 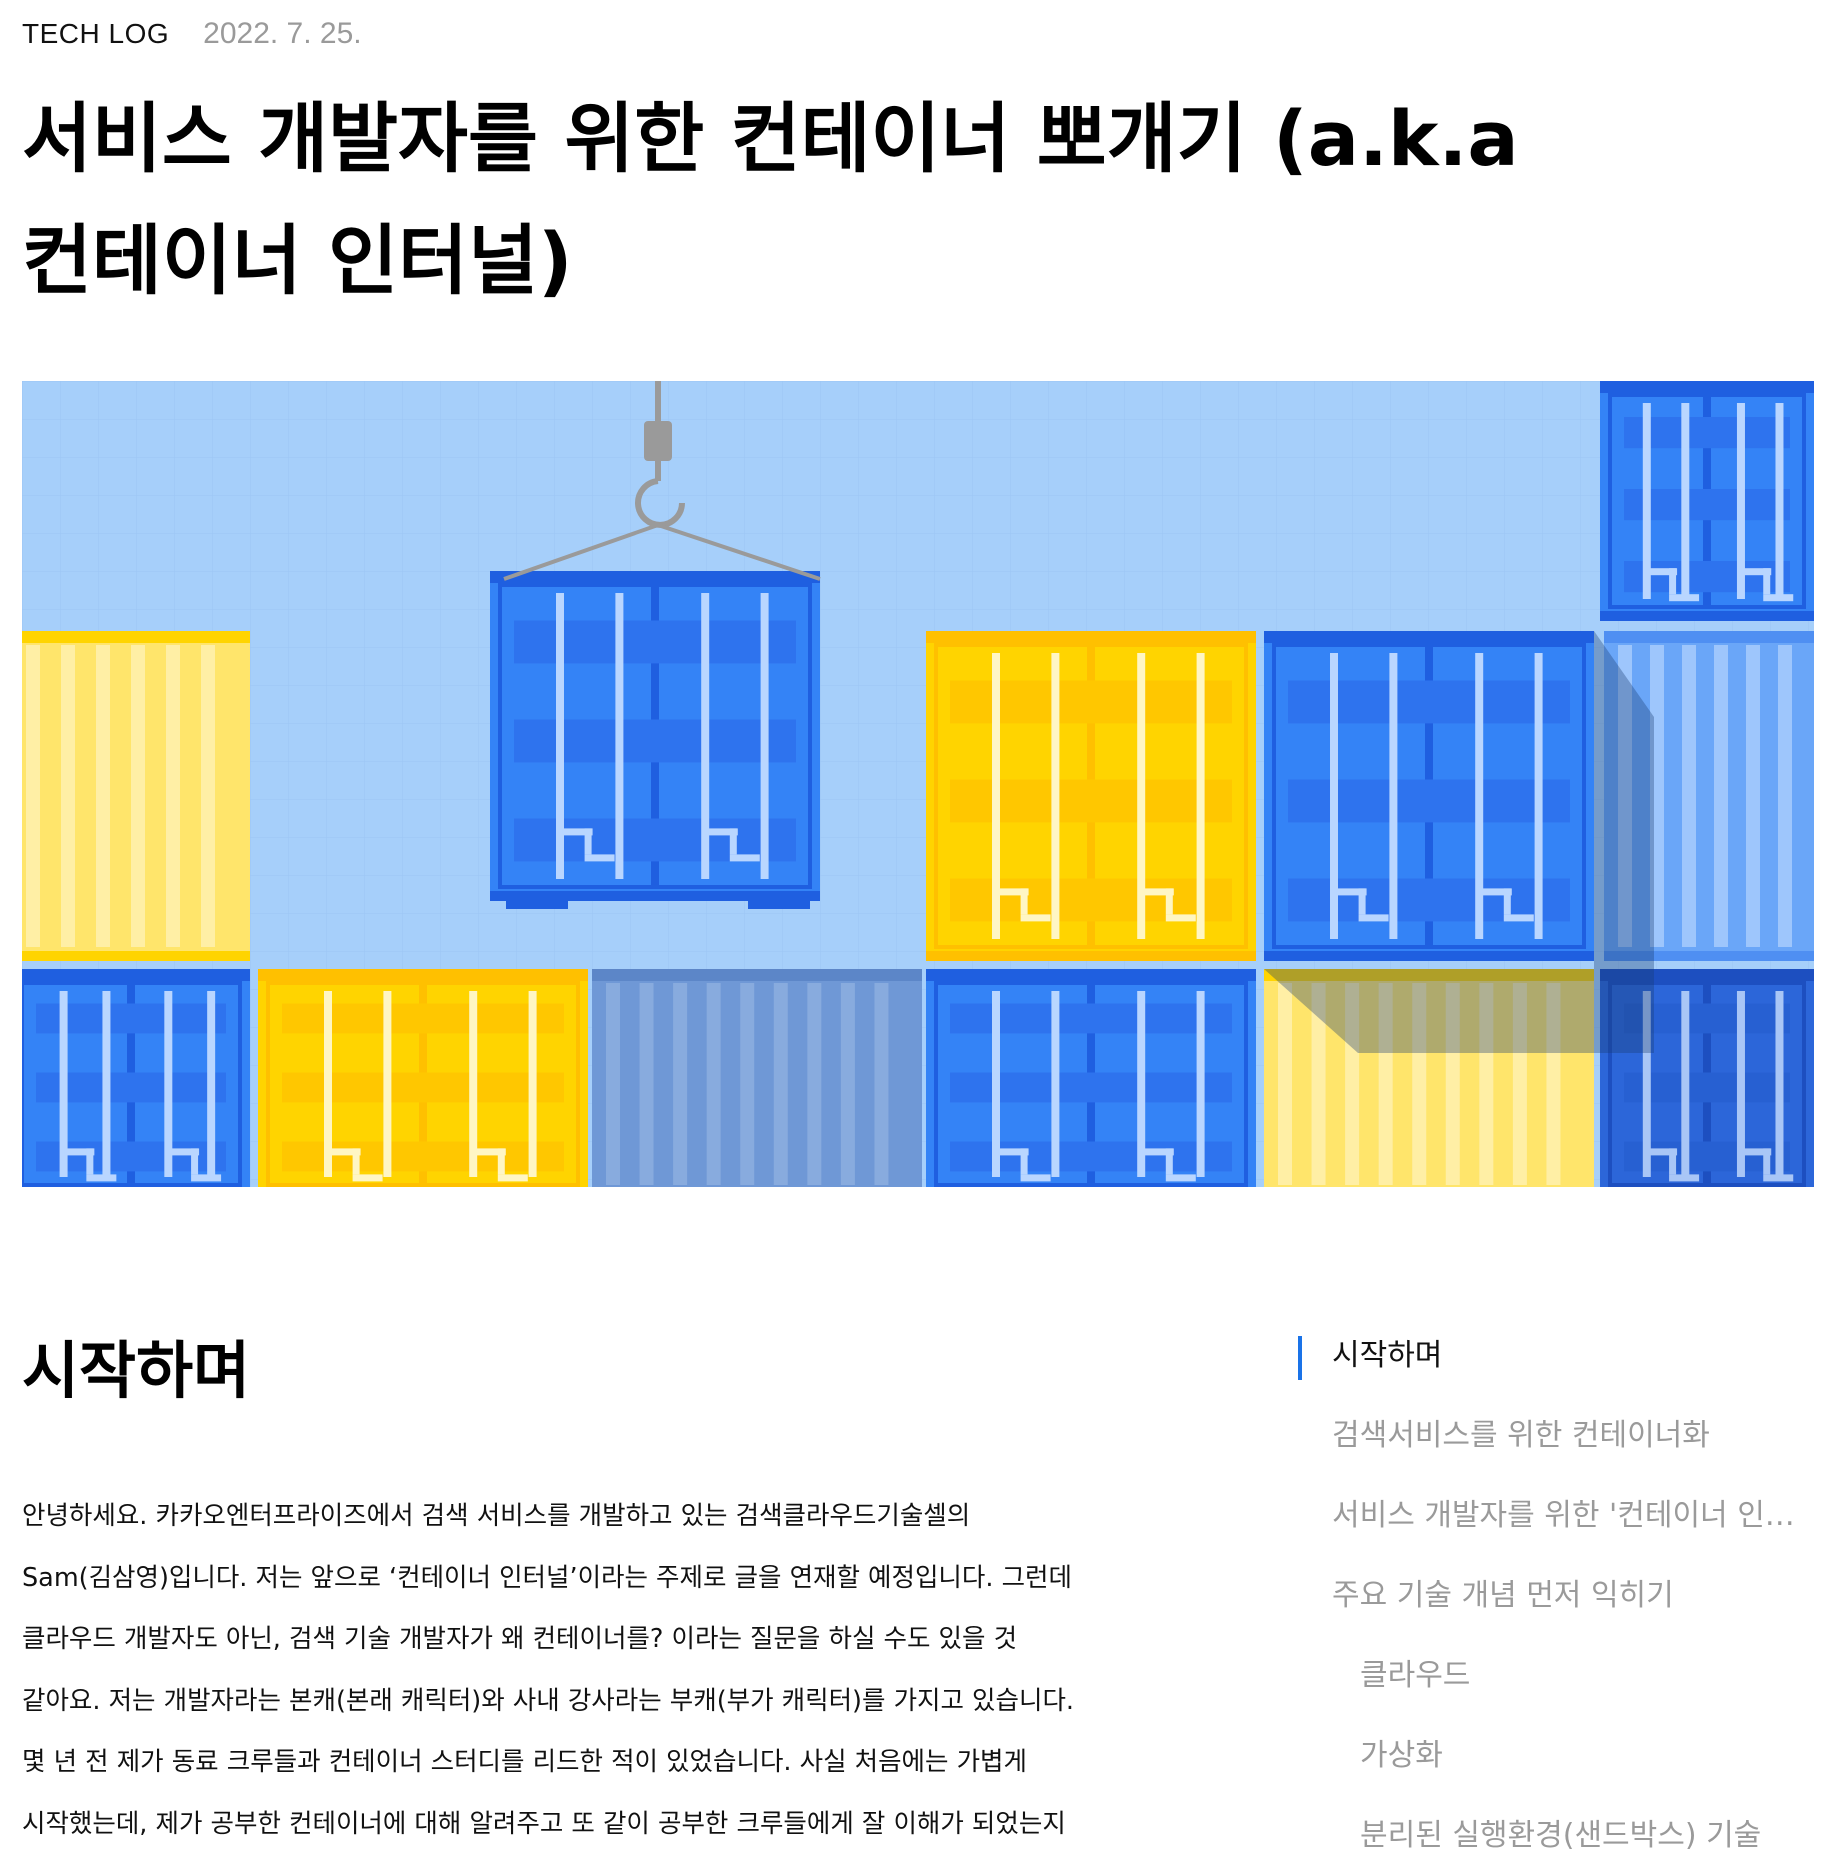 What do you see at coordinates (282, 33) in the screenshot?
I see `post-date: 2022. 7. 25.` at bounding box center [282, 33].